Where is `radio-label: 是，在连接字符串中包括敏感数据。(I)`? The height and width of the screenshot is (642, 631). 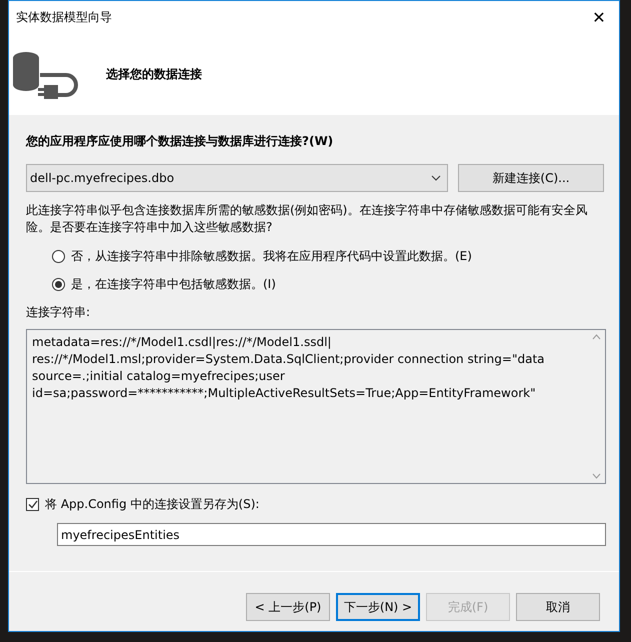 radio-label: 是，在连接字符串中包括敏感数据。(I) is located at coordinates (173, 284).